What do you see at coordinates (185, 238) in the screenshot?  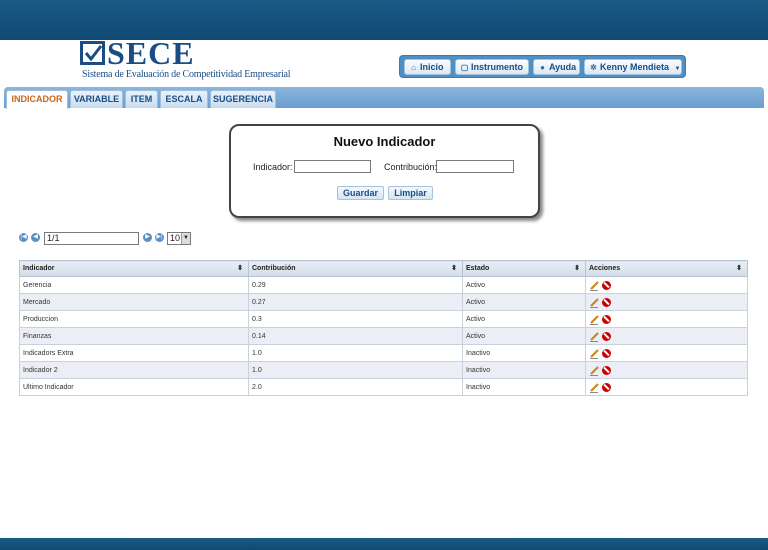 I see `select-arrow-icon: ▼` at bounding box center [185, 238].